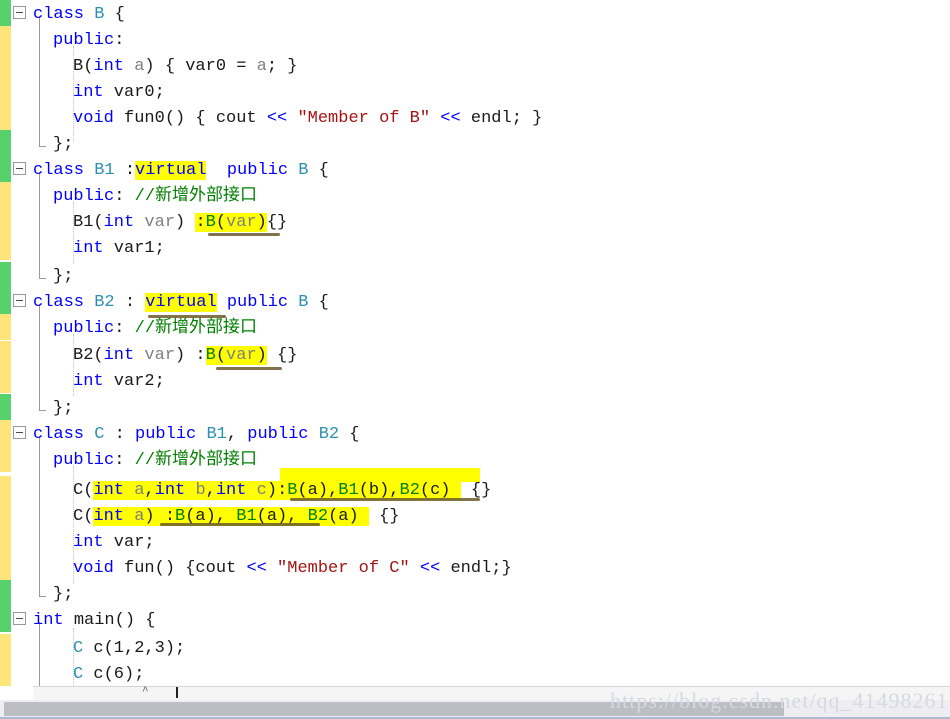 This screenshot has width=950, height=719. What do you see at coordinates (84, 328) in the screenshot?
I see `code-token: public` at bounding box center [84, 328].